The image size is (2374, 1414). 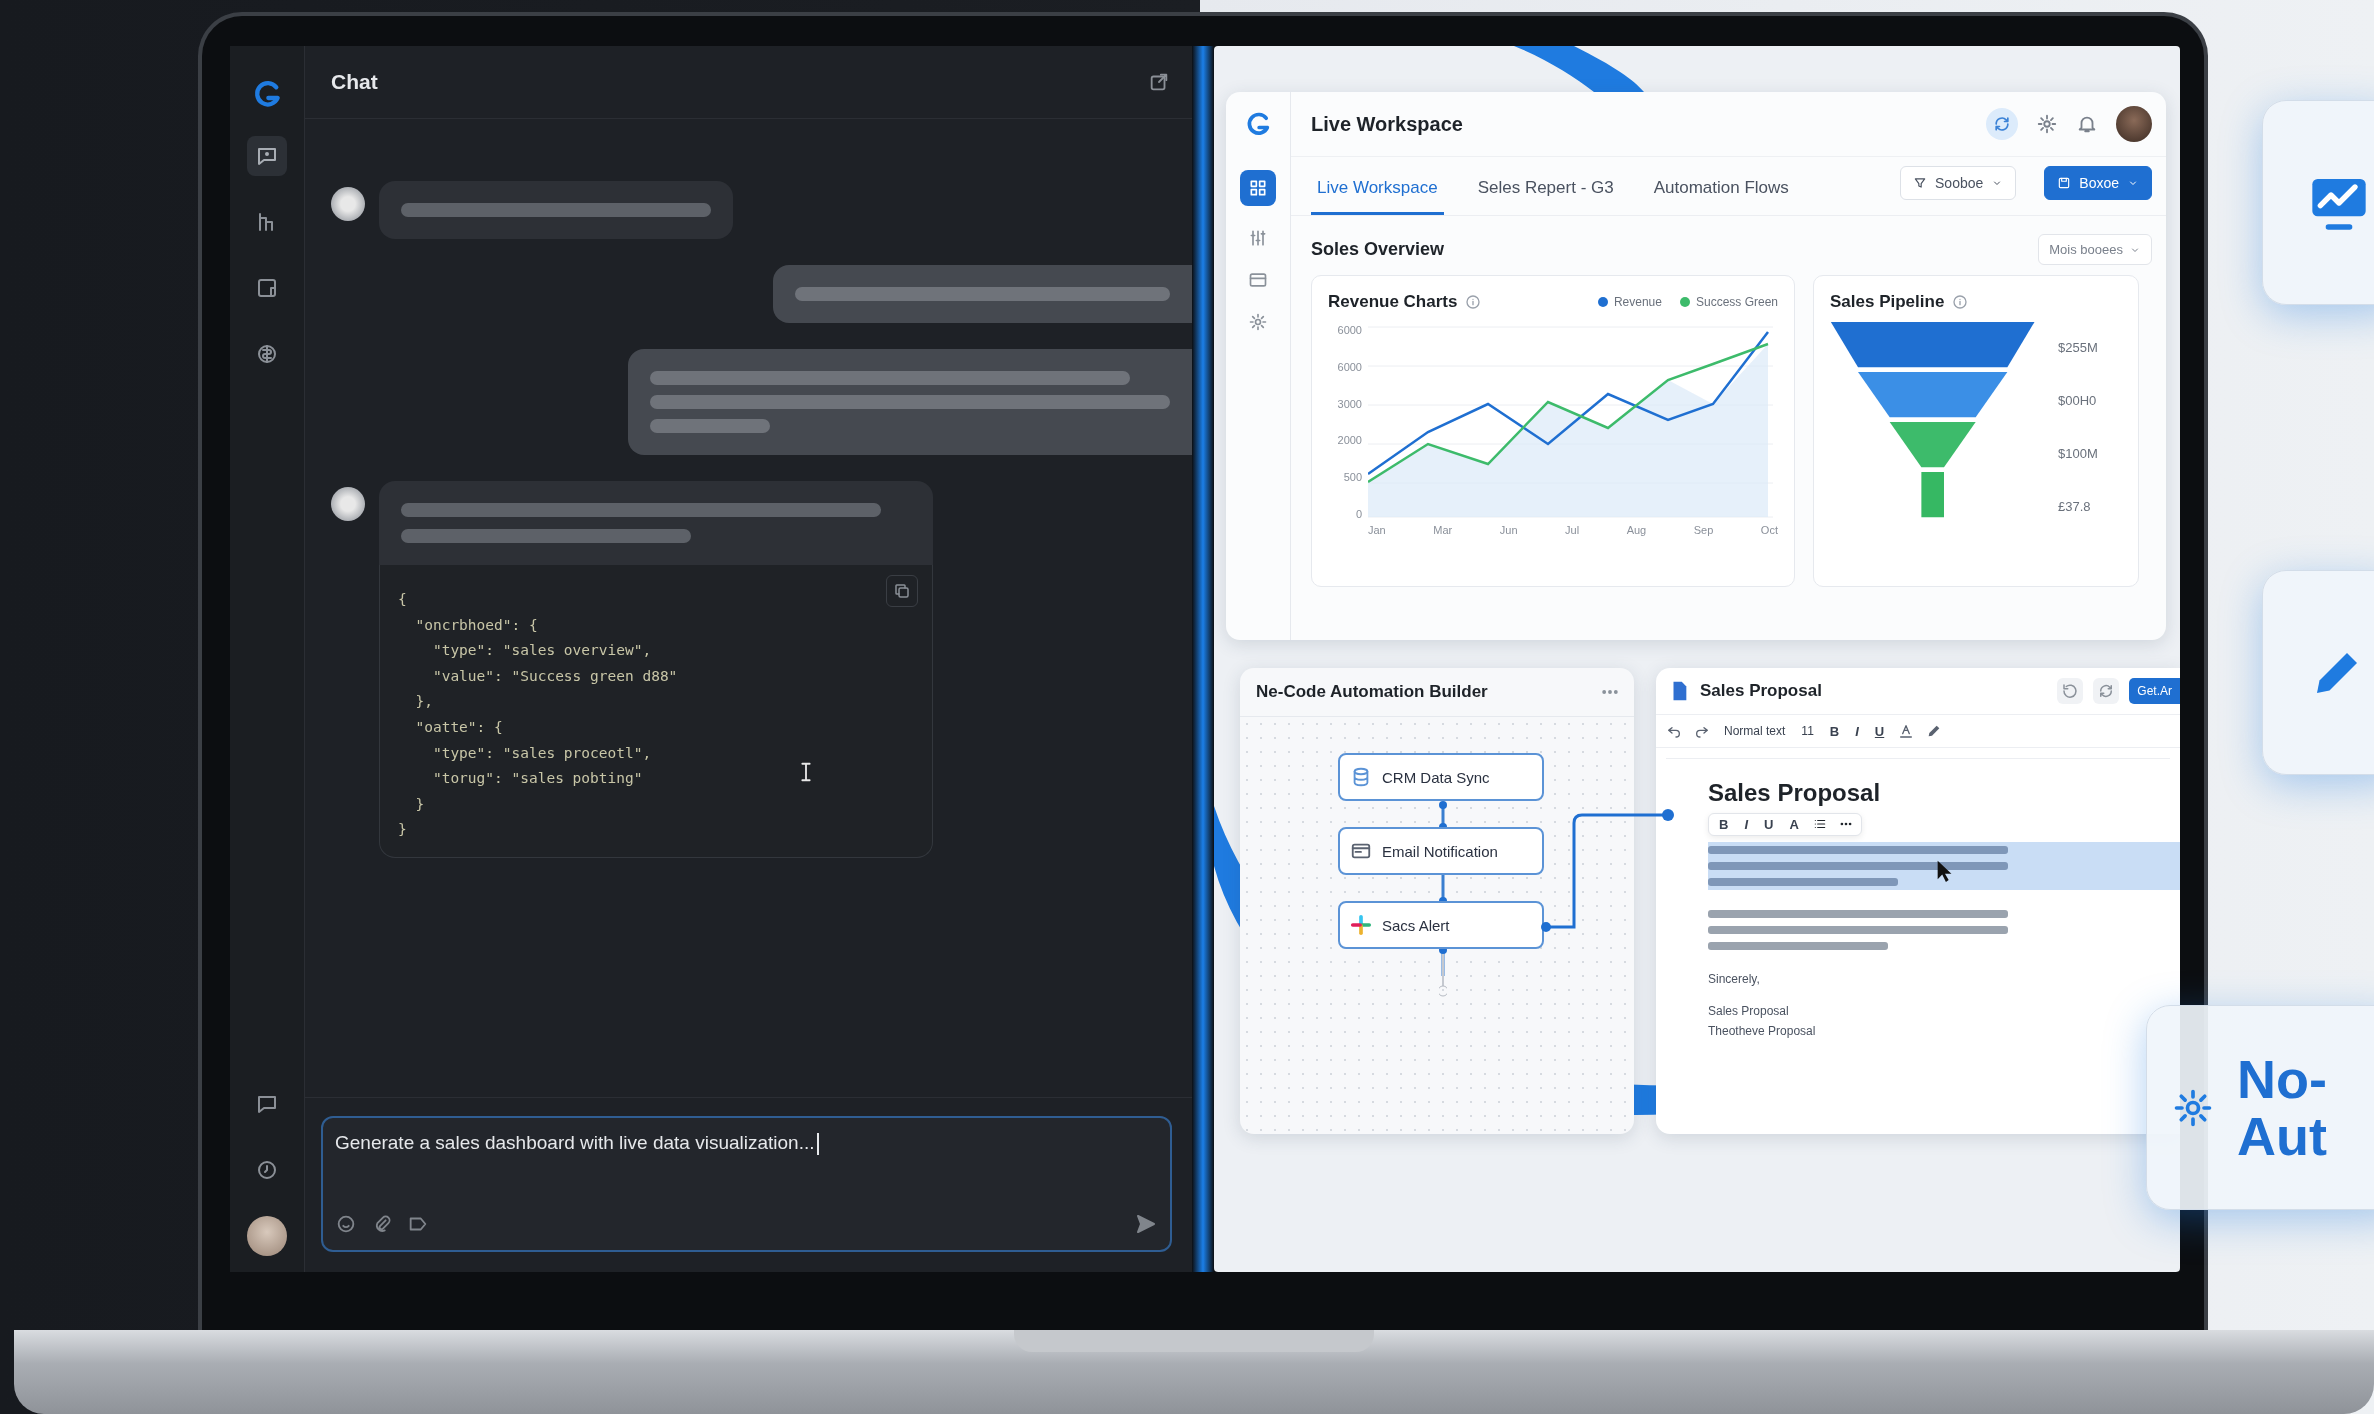 I want to click on closing-text: Theotheve Proposal, so click(x=1762, y=1031).